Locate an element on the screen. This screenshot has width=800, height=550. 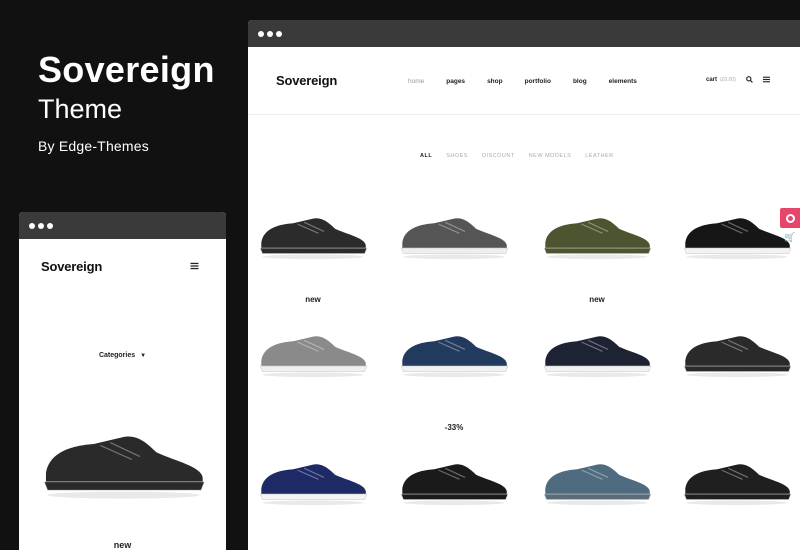
chevron-down-icon: ▼ is located at coordinates (143, 356).